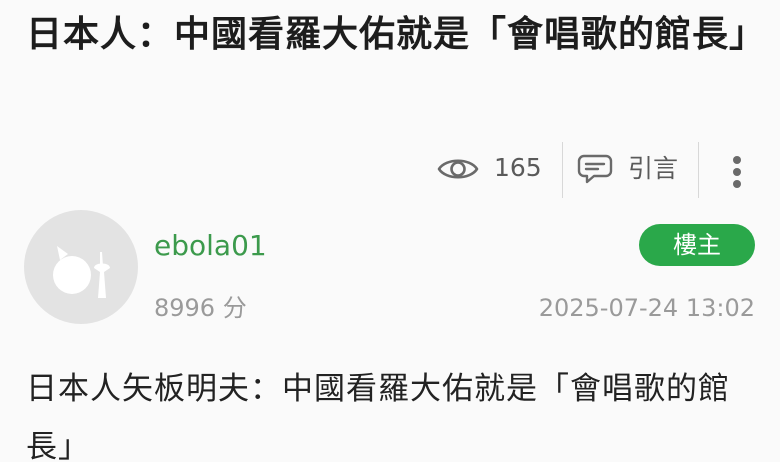 The height and width of the screenshot is (462, 780). Describe the element at coordinates (81, 272) in the screenshot. I see `default-avatar-icon` at that location.